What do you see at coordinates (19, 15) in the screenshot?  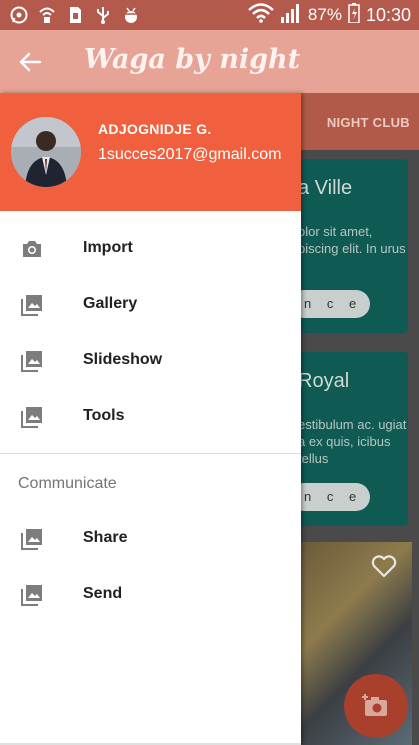 I see `whatsapp-icon` at bounding box center [19, 15].